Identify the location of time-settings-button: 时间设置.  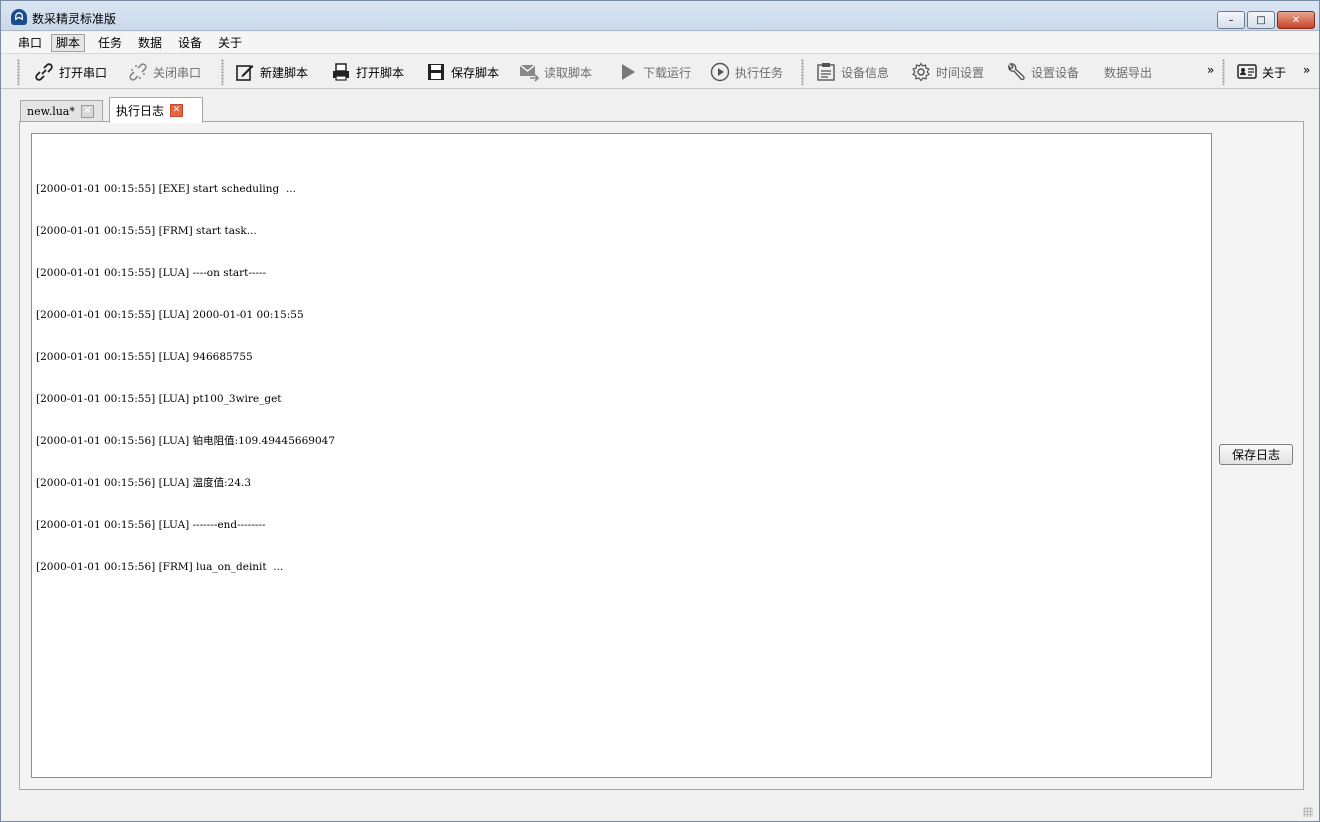
(947, 72).